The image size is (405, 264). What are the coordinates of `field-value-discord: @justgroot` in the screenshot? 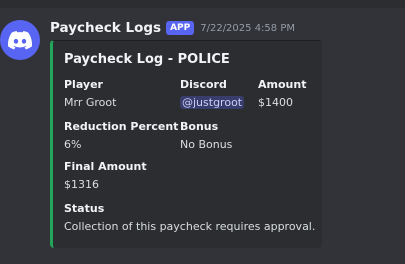 It's located at (212, 102).